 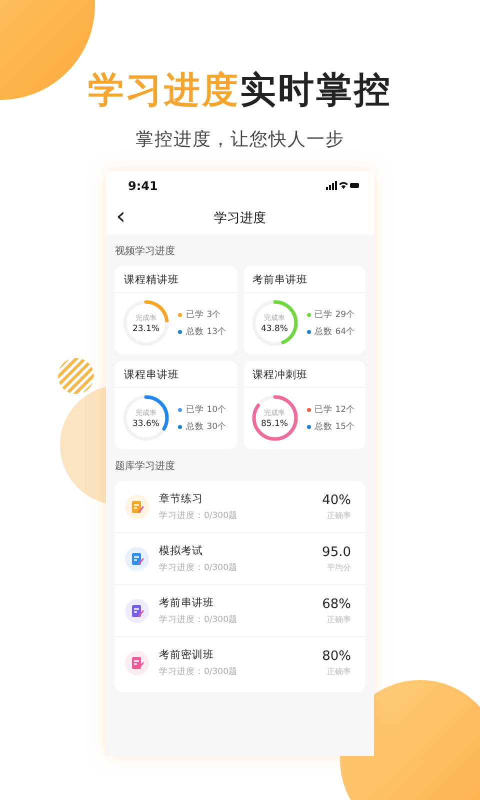 What do you see at coordinates (145, 467) in the screenshot?
I see `section-title: 题库学习进度` at bounding box center [145, 467].